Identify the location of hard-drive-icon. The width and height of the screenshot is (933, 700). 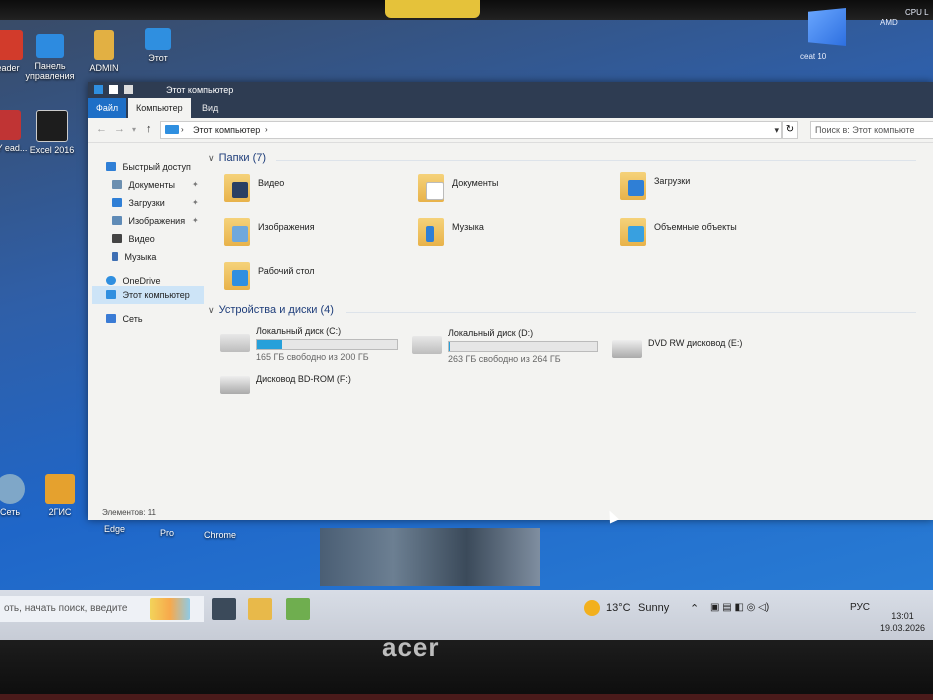
(427, 345).